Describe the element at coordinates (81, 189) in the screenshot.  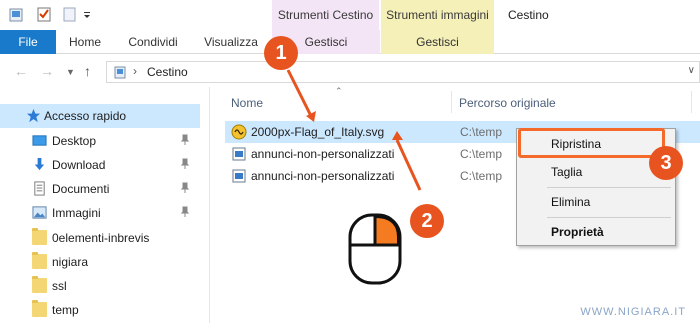
I see `sidebar-item-label: Documenti` at that location.